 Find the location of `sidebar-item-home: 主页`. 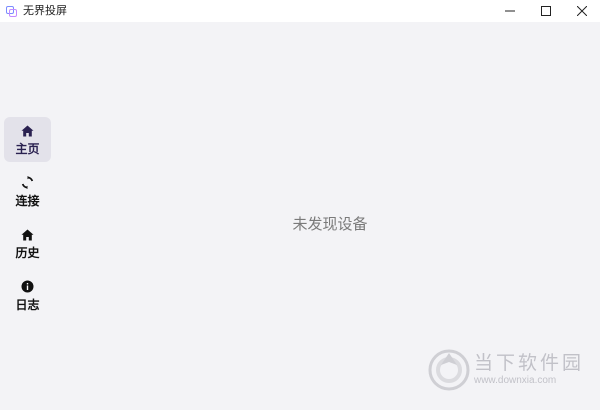

sidebar-item-home: 主页 is located at coordinates (27, 139).